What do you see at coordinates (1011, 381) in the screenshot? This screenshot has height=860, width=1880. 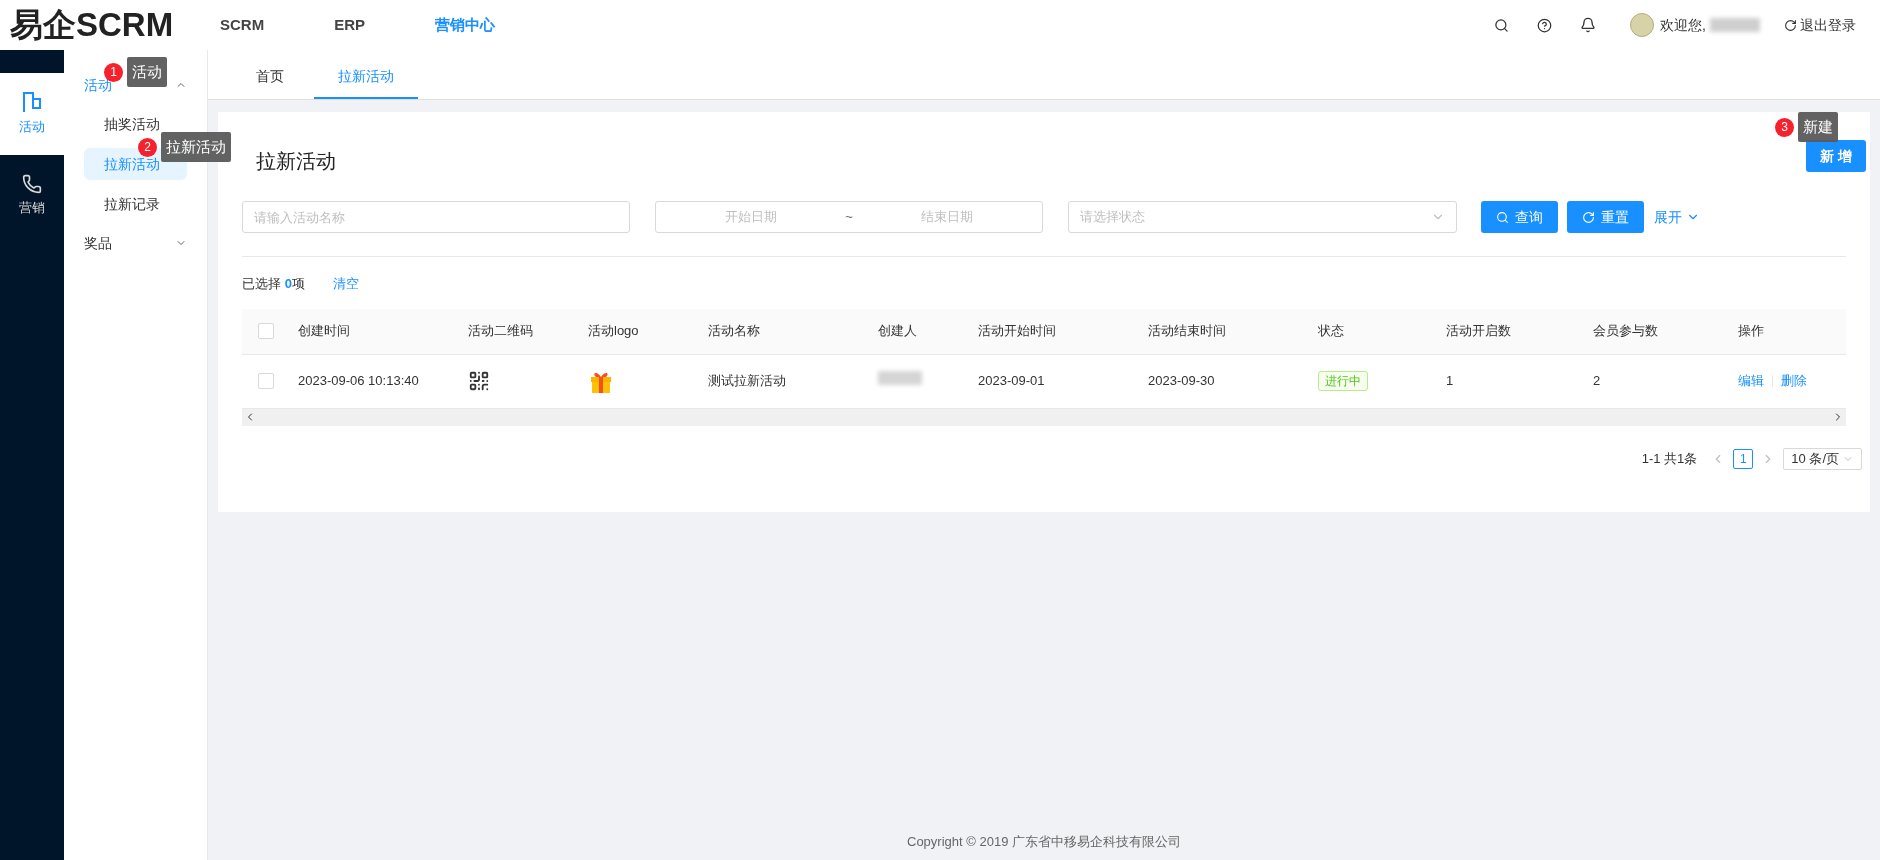 I see `table-cell: 2023-09-01` at bounding box center [1011, 381].